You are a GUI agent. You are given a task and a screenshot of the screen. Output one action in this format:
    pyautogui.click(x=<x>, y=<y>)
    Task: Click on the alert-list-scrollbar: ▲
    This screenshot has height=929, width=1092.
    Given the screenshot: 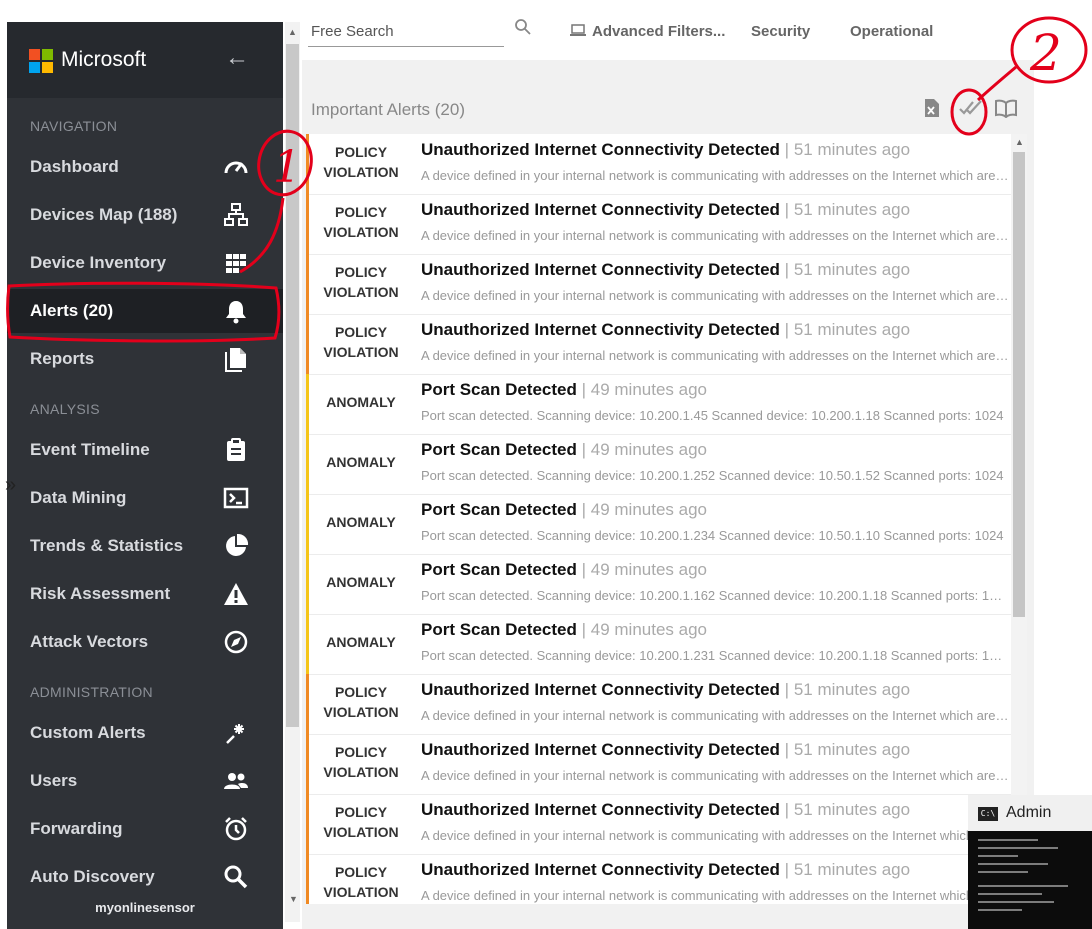 What is the action you would take?
    pyautogui.click(x=1019, y=519)
    